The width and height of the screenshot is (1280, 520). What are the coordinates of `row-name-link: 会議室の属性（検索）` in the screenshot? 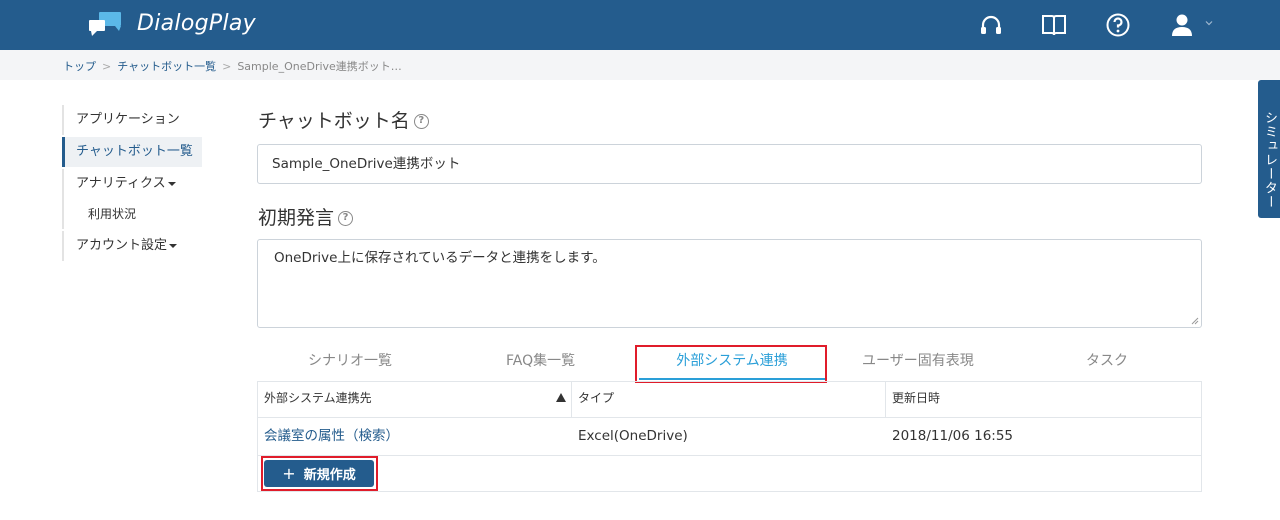 It's located at (415, 437).